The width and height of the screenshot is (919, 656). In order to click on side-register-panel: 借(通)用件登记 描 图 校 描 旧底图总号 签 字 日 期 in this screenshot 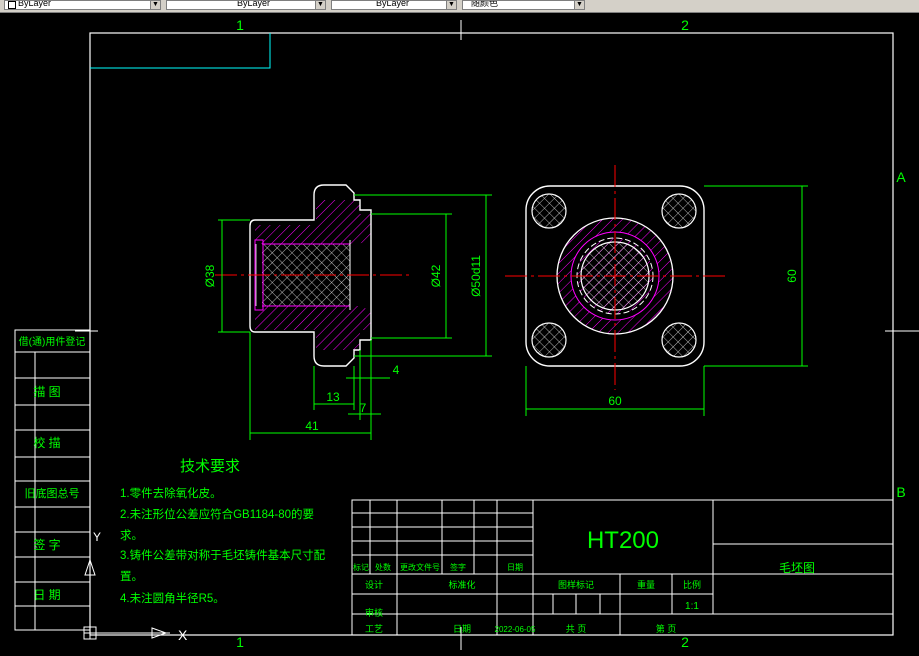, I will do `click(52, 480)`.